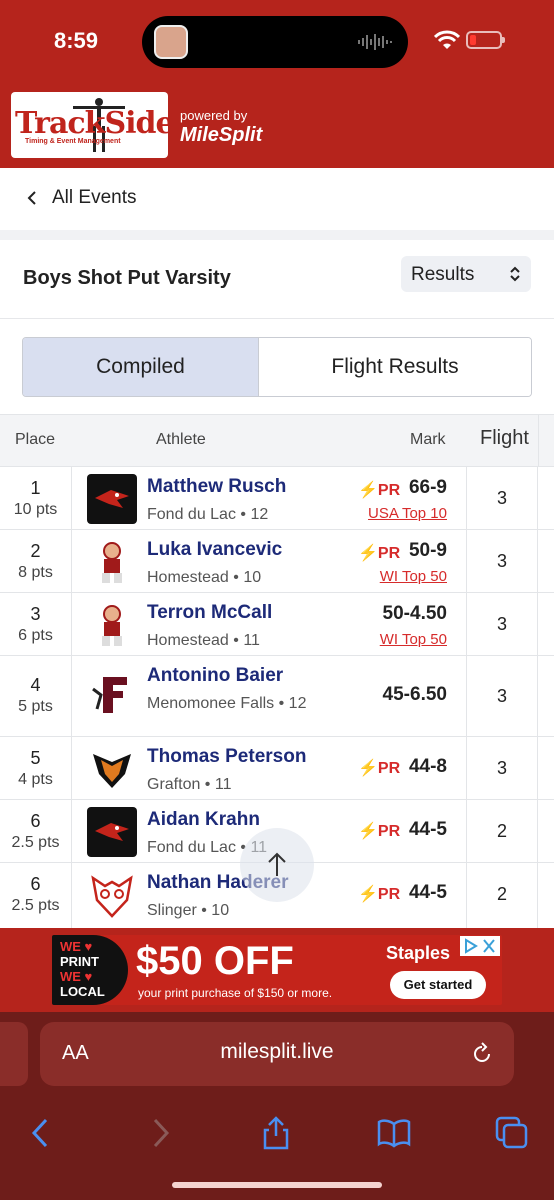 This screenshot has width=554, height=1200. Describe the element at coordinates (277, 318) in the screenshot. I see `divider` at that location.